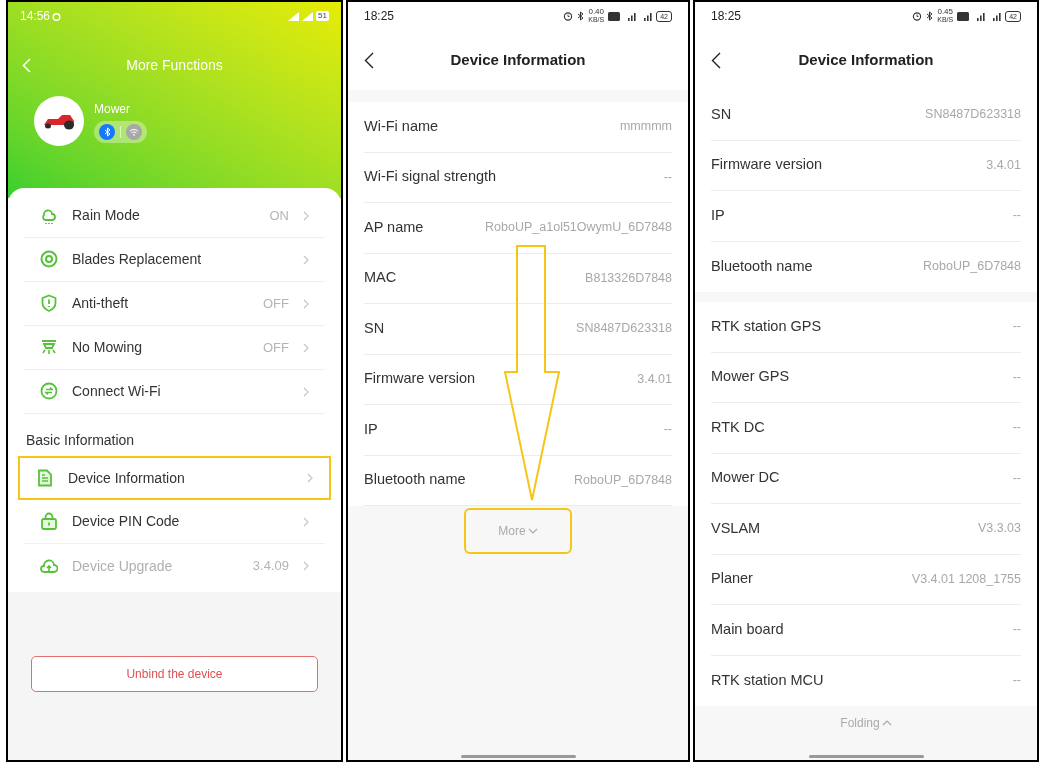 This screenshot has height=762, width=1039. I want to click on info-label: Wi-Fi name, so click(401, 126).